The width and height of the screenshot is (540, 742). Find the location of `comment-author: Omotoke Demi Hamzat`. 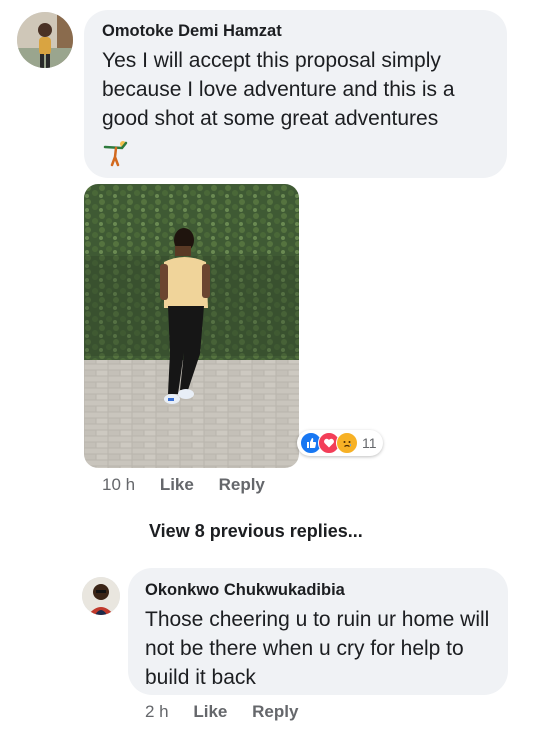

comment-author: Omotoke Demi Hamzat is located at coordinates (295, 31).